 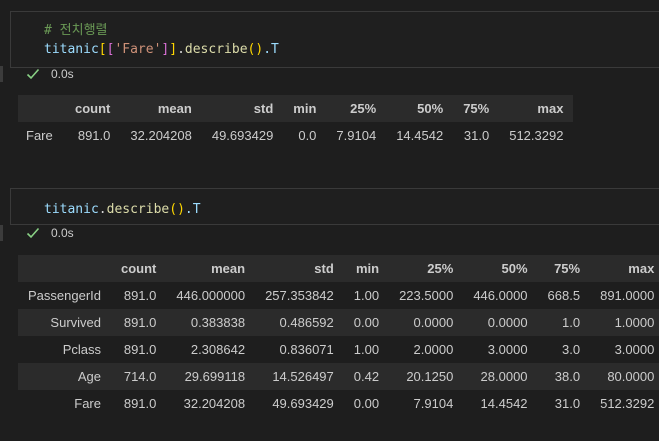 I want to click on table-cell: 0.836071, so click(x=306, y=349).